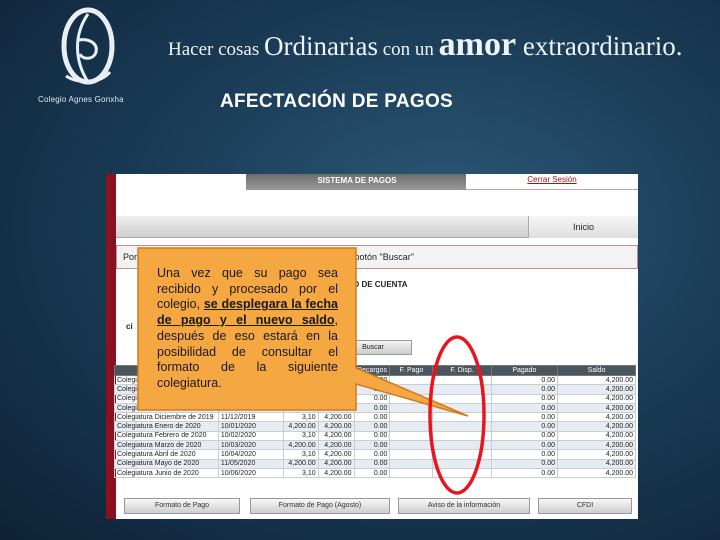  What do you see at coordinates (377, 227) in the screenshot?
I see `nav-bar: Inicio` at bounding box center [377, 227].